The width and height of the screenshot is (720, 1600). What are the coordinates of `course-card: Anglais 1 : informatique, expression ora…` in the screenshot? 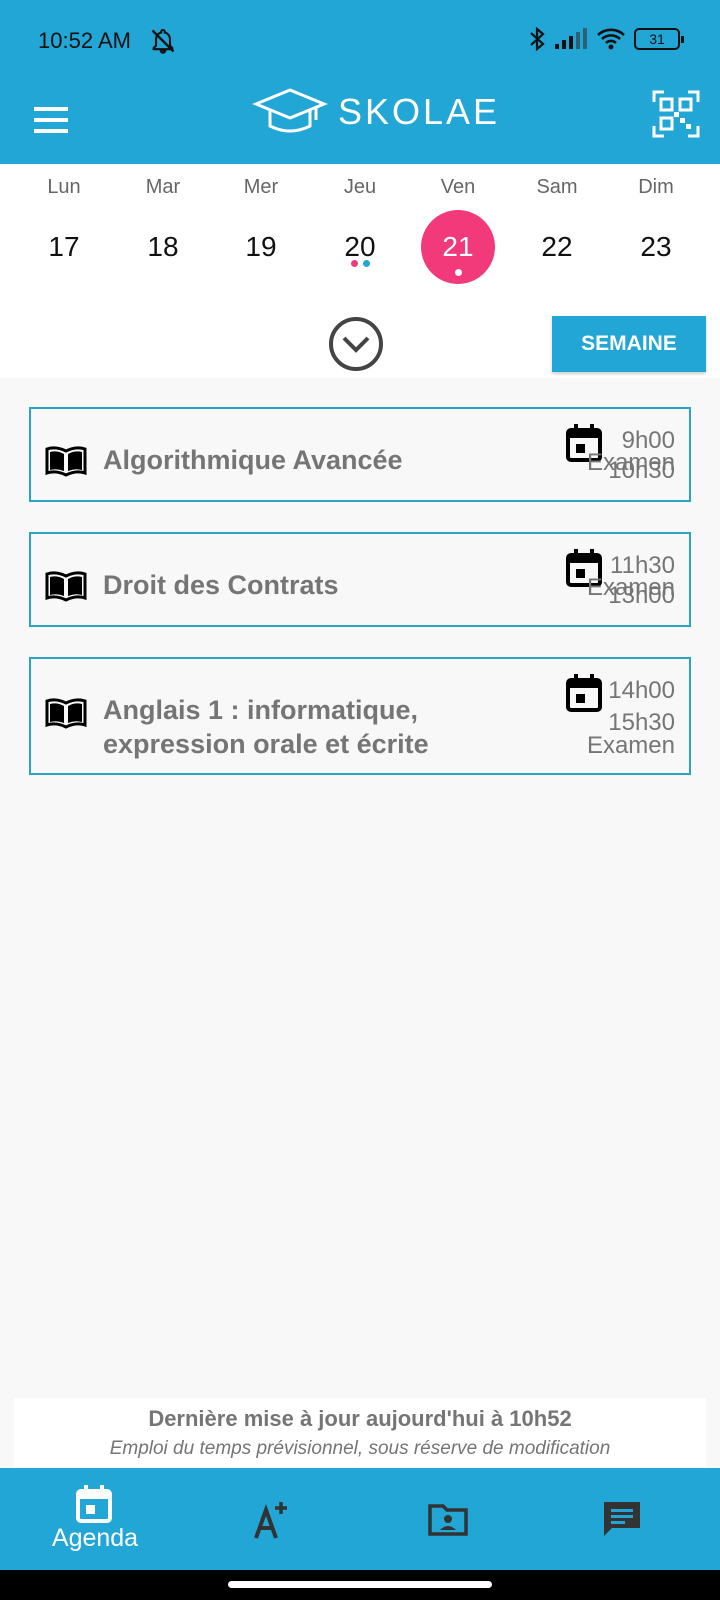 It's located at (360, 716).